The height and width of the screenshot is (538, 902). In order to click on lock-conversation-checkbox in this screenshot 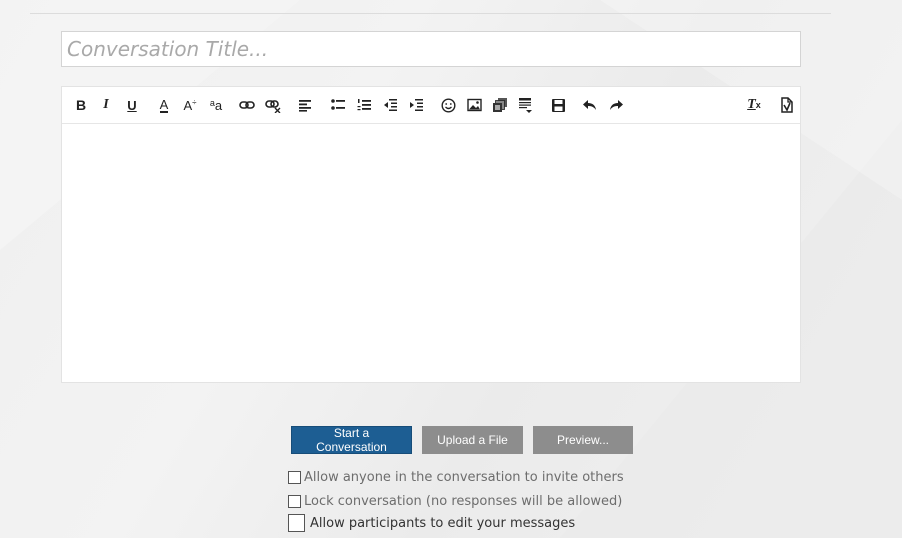, I will do `click(294, 501)`.